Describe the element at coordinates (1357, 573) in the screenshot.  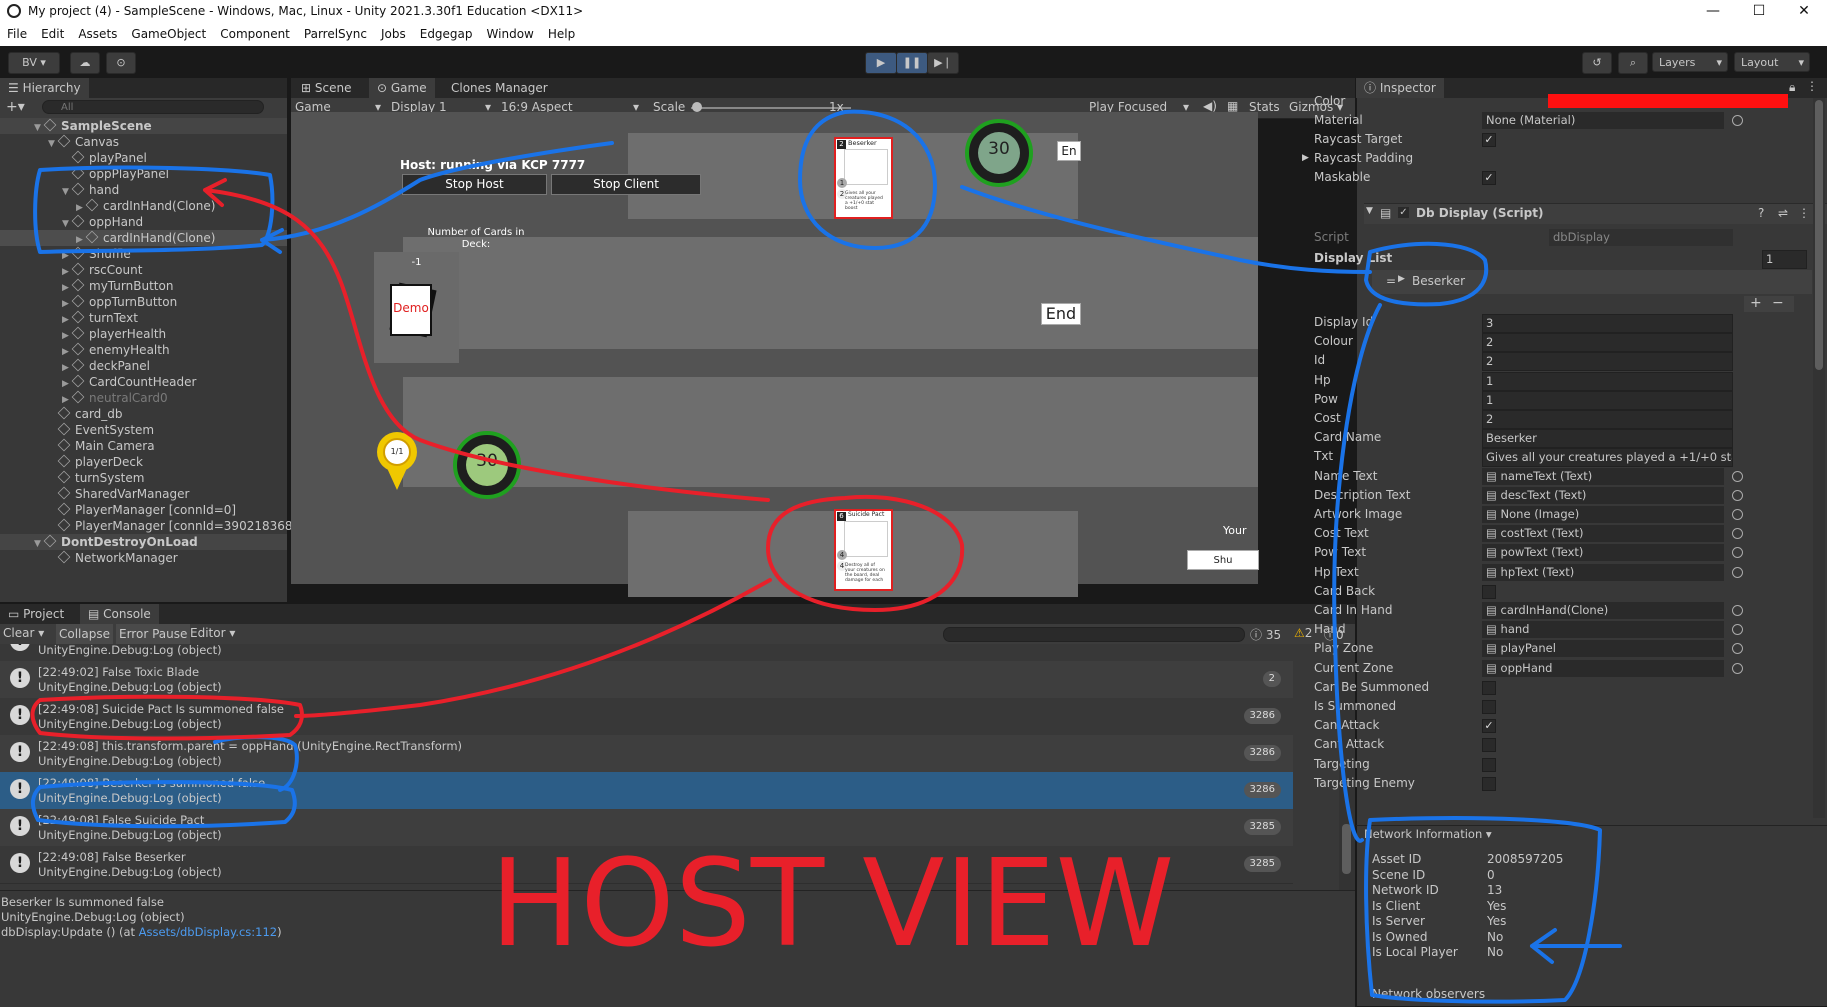
I see `blue-line-down` at that location.